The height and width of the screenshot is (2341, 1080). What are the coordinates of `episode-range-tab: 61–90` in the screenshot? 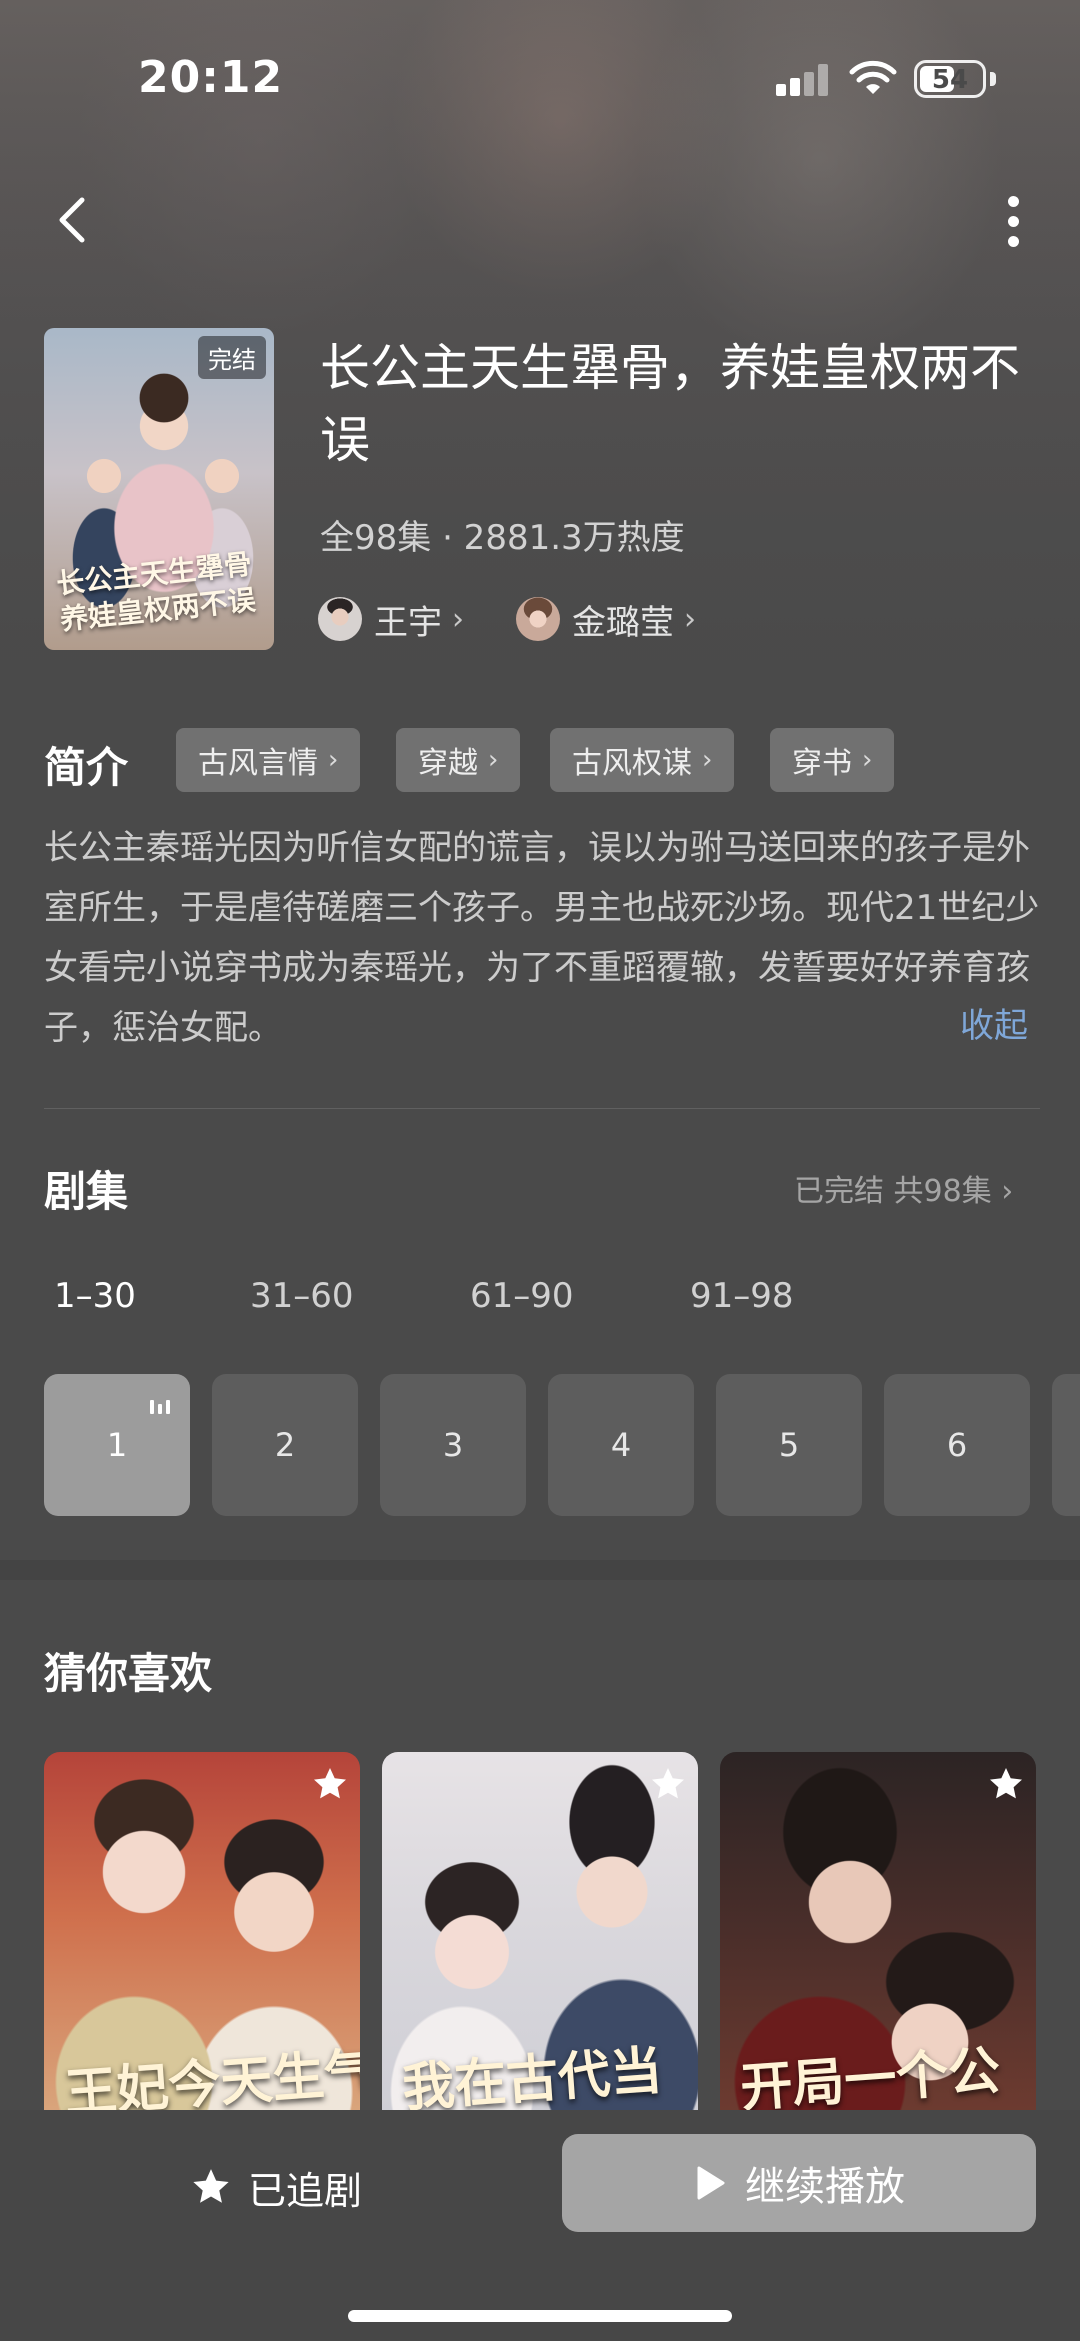 It's located at (522, 1296).